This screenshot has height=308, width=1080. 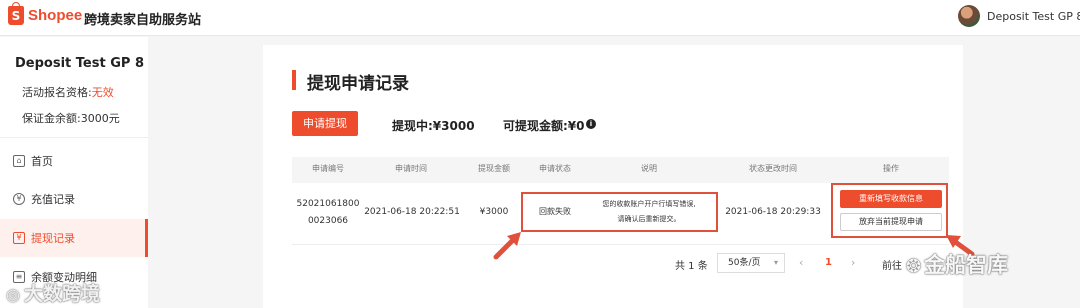 What do you see at coordinates (619, 212) in the screenshot?
I see `annotation-box-status` at bounding box center [619, 212].